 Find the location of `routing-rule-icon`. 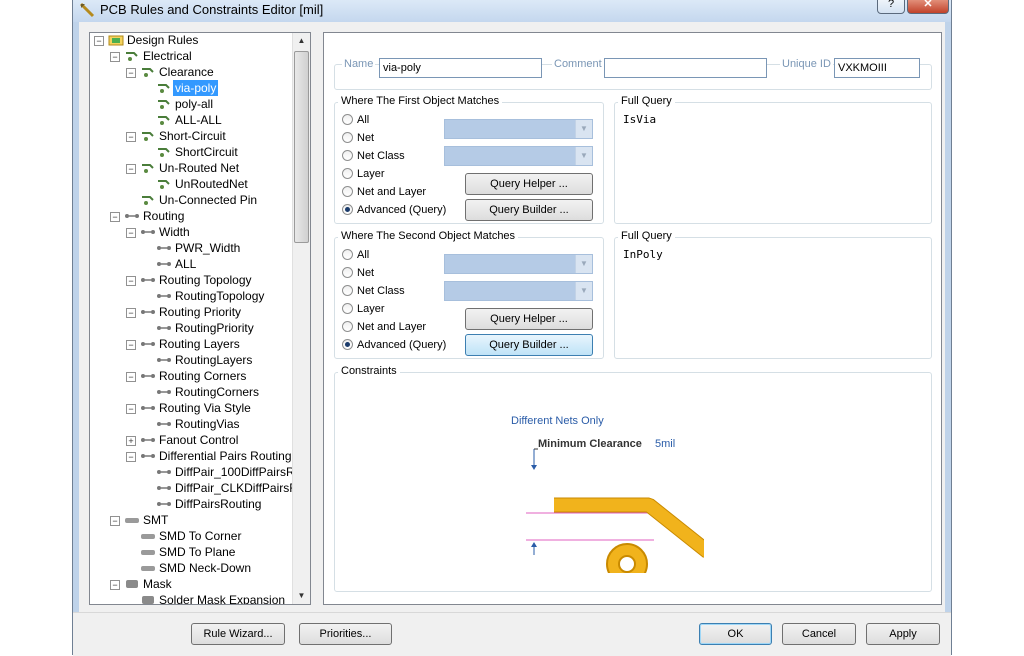

routing-rule-icon is located at coordinates (164, 488).